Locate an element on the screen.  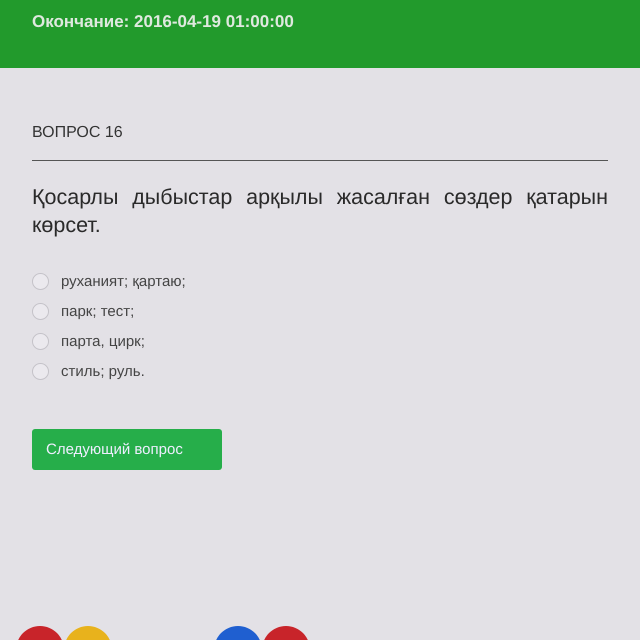
question-number: ВОПРОС 16 is located at coordinates (78, 133).